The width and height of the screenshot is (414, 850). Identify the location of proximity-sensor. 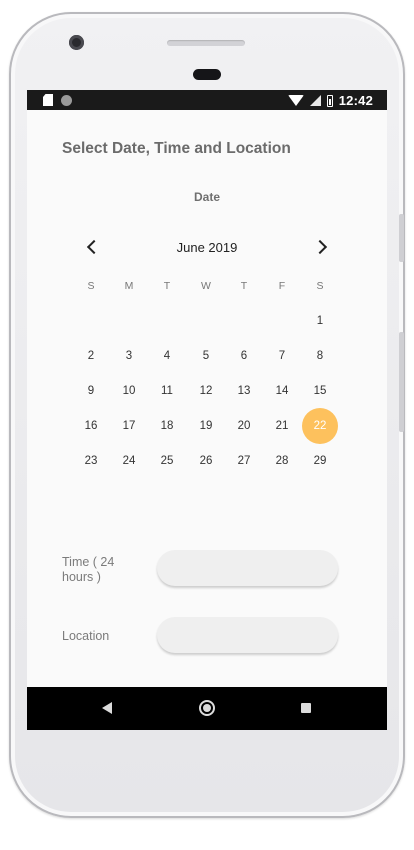
(207, 74).